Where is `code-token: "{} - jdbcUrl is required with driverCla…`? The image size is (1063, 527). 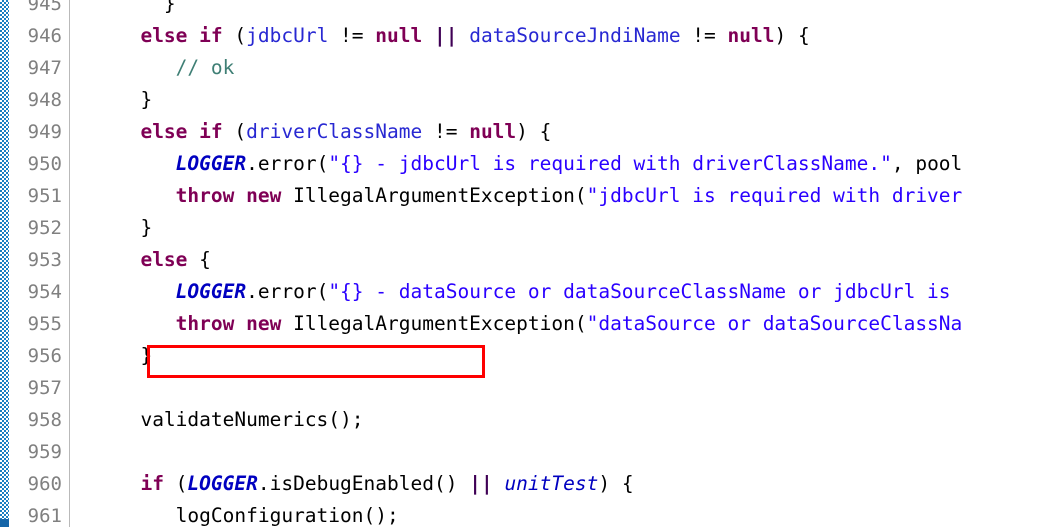 code-token: "{} - jdbcUrl is required with driverCla… is located at coordinates (610, 163).